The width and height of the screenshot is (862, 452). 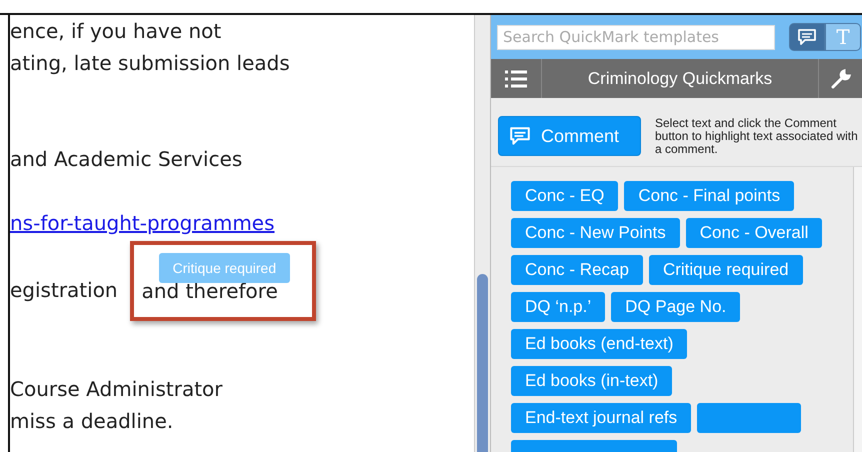 I want to click on text-mode-button: T, so click(x=843, y=37).